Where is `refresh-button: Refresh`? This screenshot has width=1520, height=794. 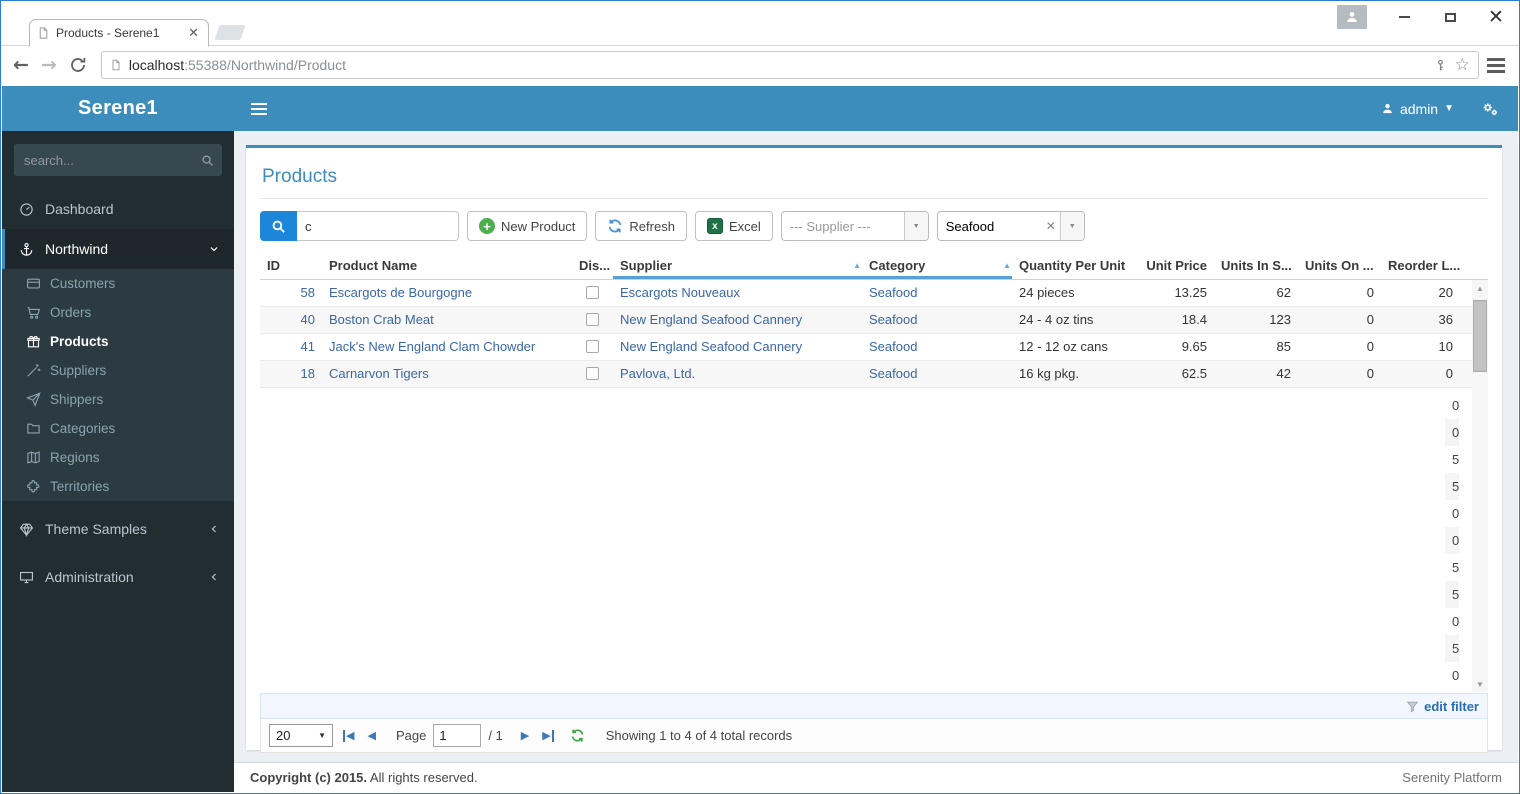 refresh-button: Refresh is located at coordinates (641, 226).